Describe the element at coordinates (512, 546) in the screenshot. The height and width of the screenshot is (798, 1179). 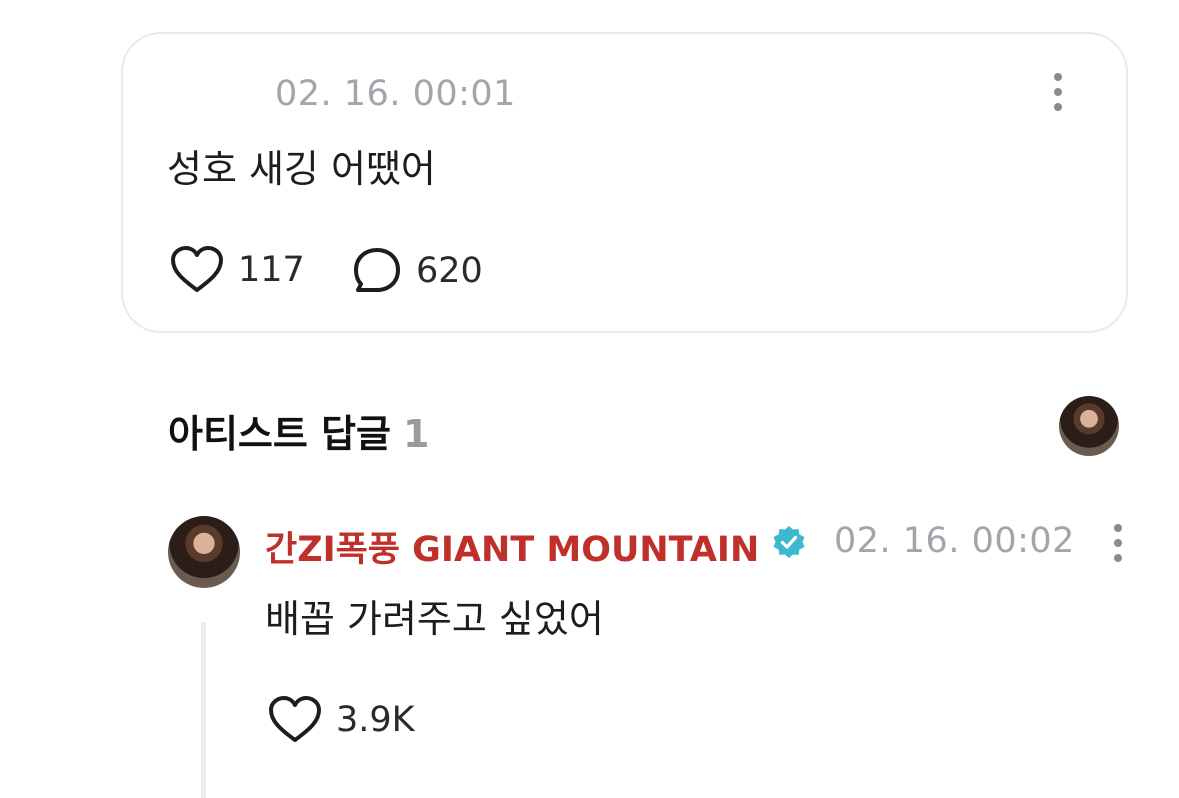
I see `reply-author-name: 간ZI폭풍 GIANT MOUNTAIN` at that location.